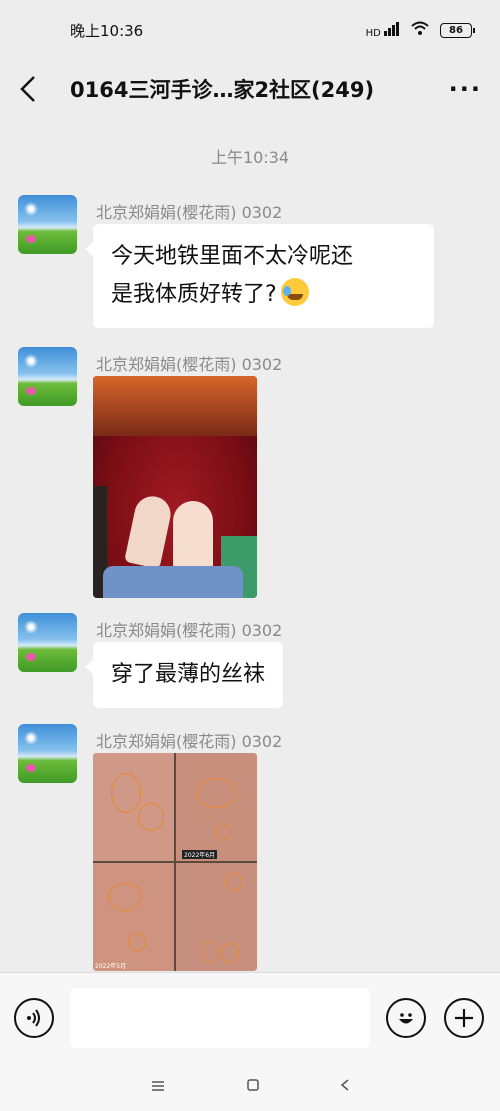 The image size is (500, 1111). What do you see at coordinates (133, 917) in the screenshot?
I see `palm-photo: 2022年5月` at bounding box center [133, 917].